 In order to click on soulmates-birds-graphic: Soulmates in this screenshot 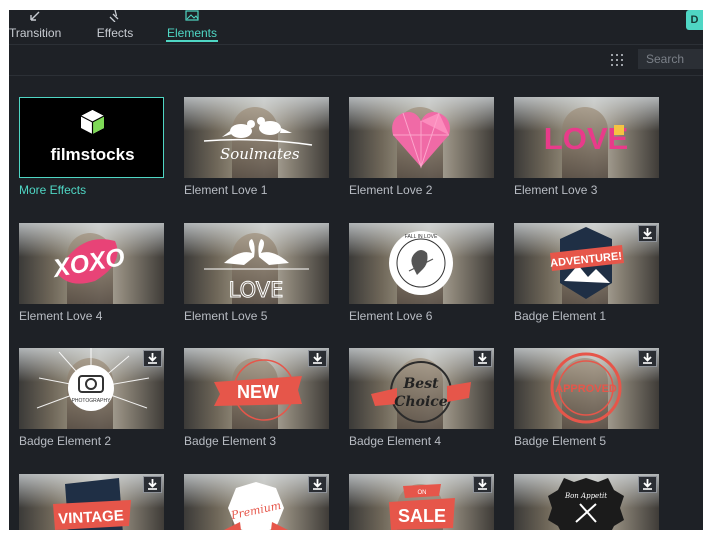, I will do `click(258, 140)`.